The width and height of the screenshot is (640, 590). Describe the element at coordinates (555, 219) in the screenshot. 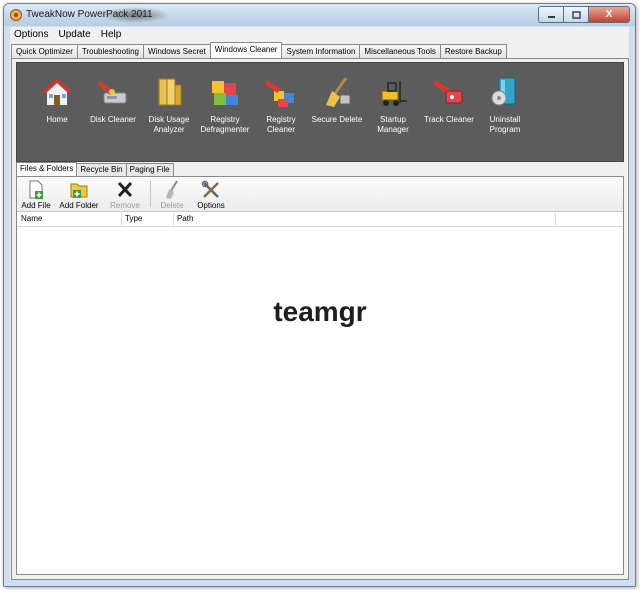

I see `column-divider` at that location.